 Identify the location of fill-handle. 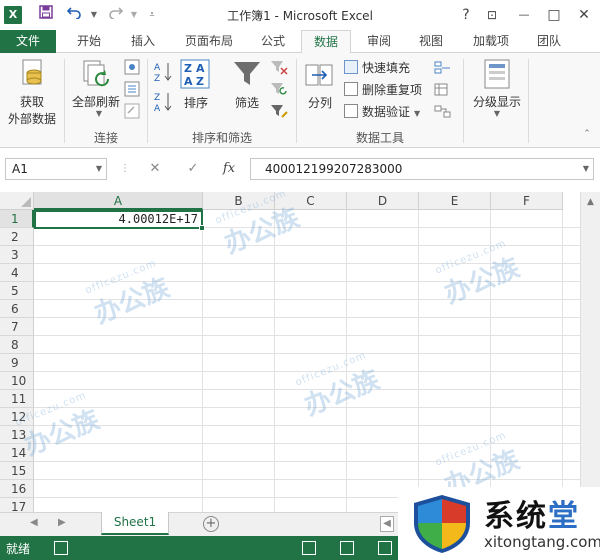
(202, 228).